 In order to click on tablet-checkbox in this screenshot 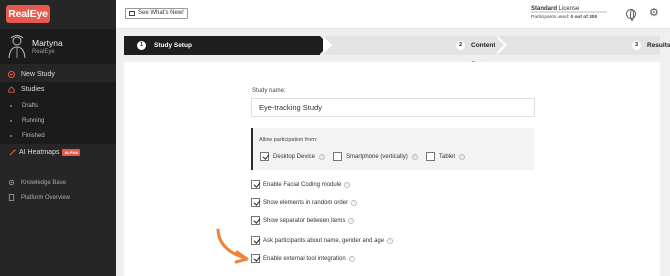, I will do `click(430, 156)`.